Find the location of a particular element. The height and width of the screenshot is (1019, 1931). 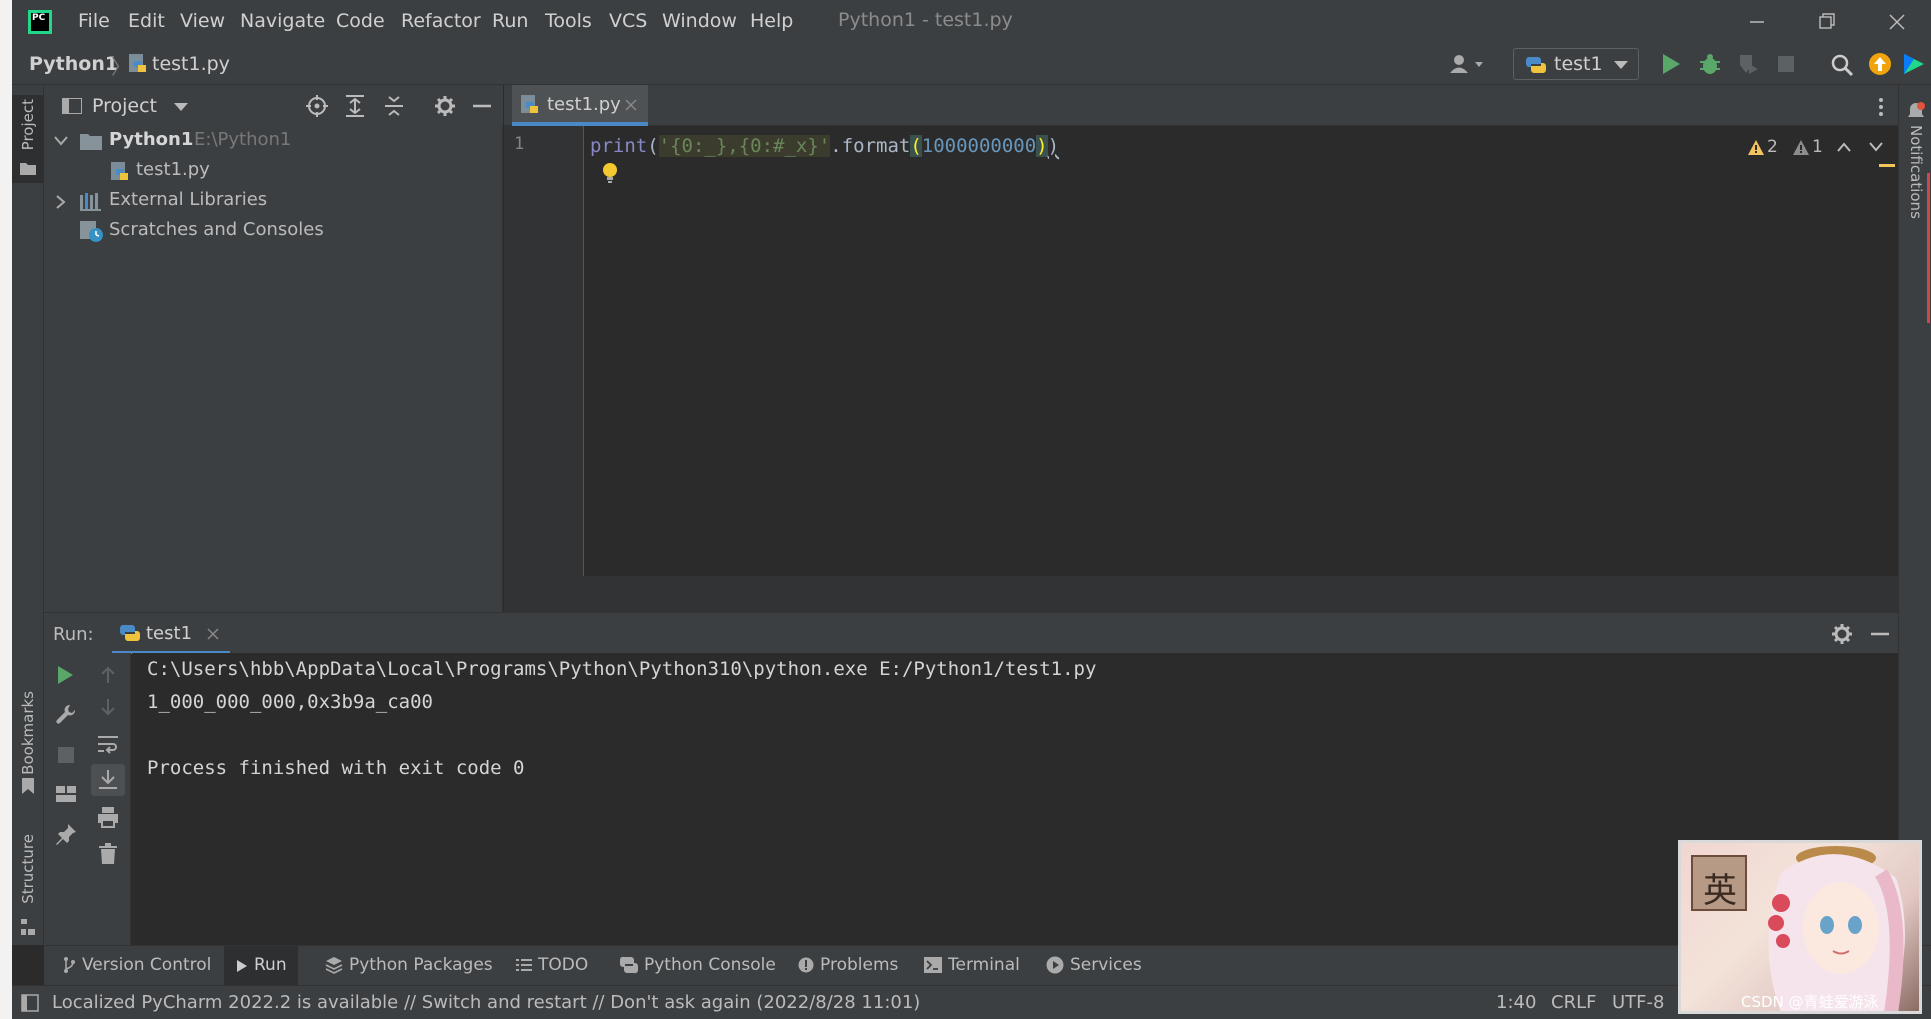

run-panel-header: Run: test1 is located at coordinates (971, 633).